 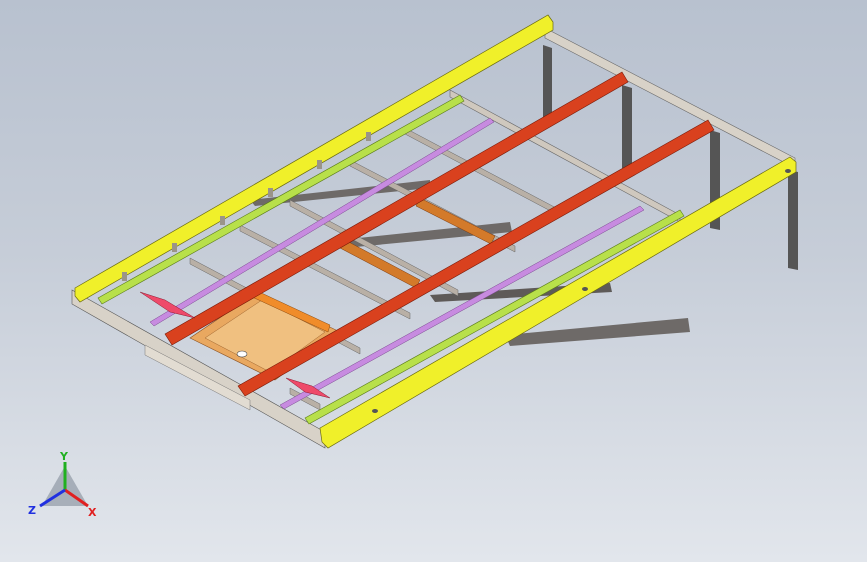 What do you see at coordinates (92, 512) in the screenshot?
I see `x-axis-label: X` at bounding box center [92, 512].